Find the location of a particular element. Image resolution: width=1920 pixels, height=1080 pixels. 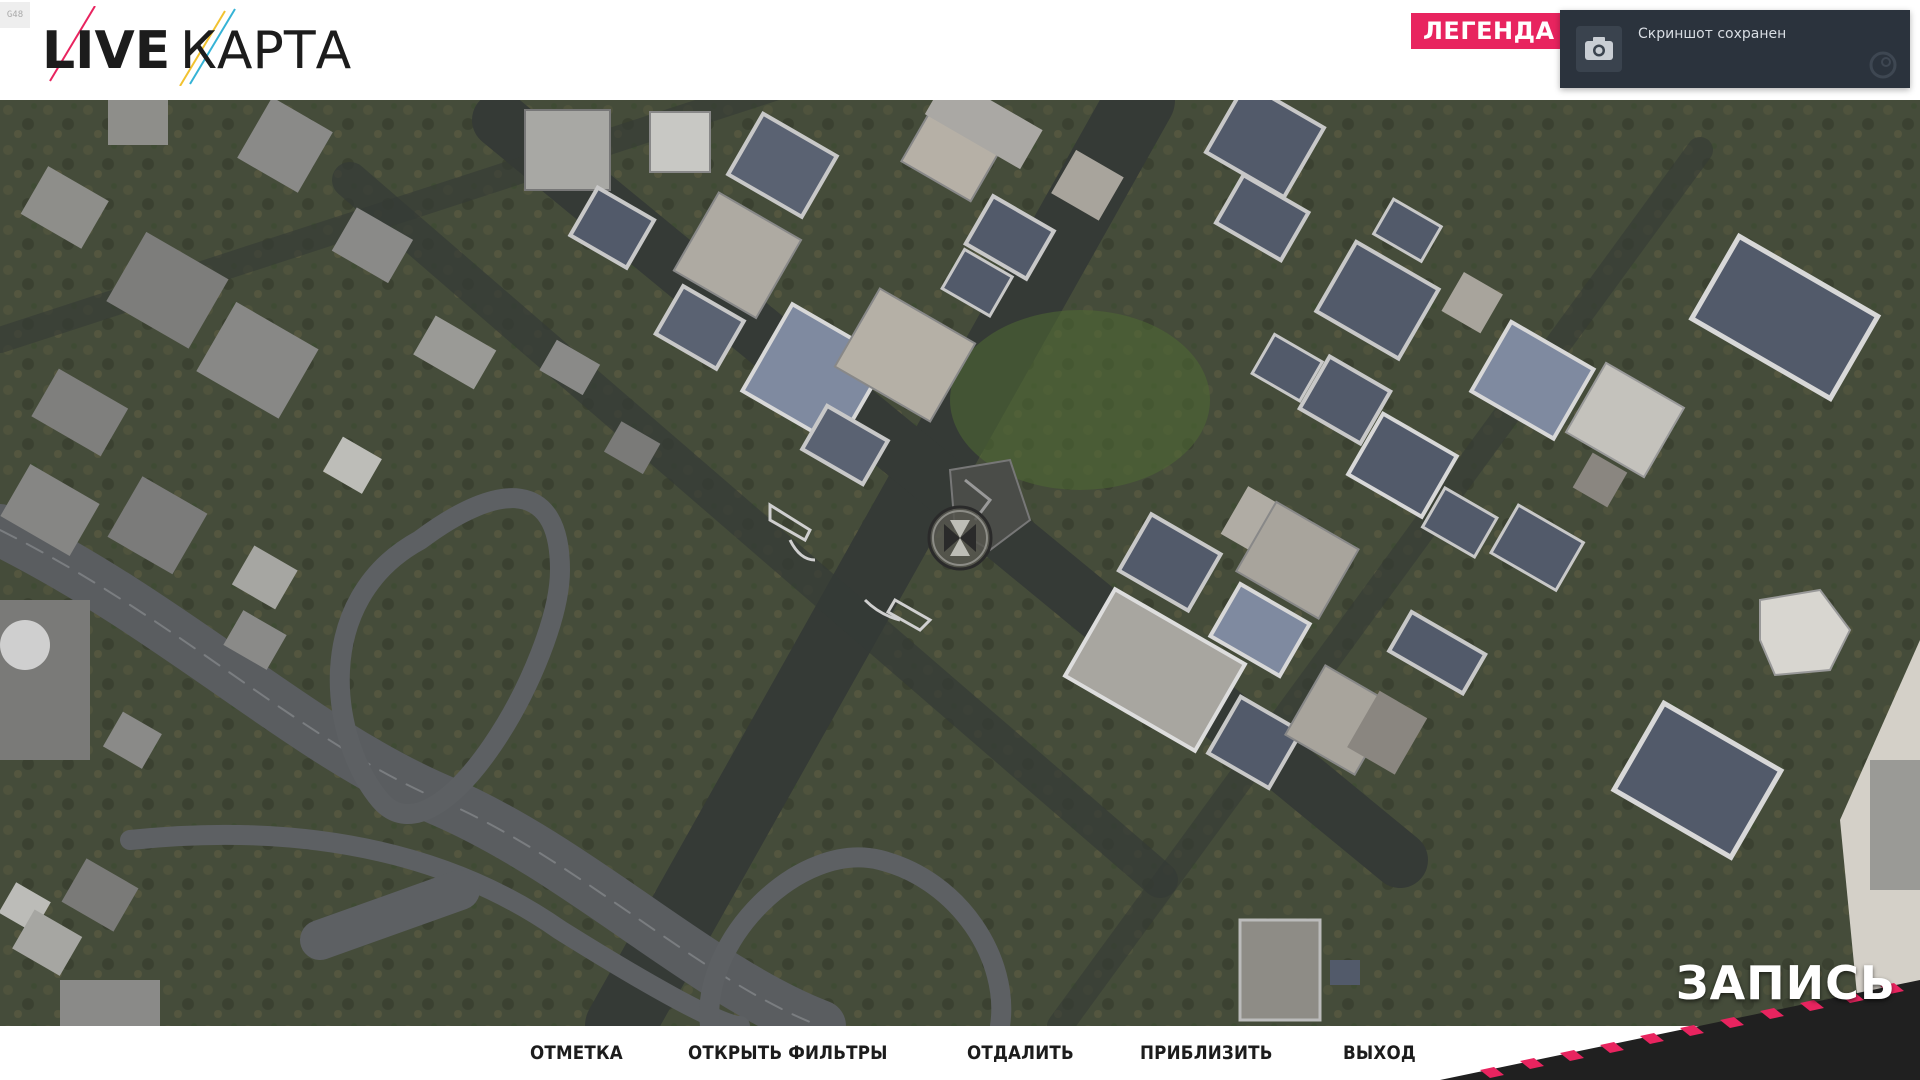

logo-map-text: КАРТА is located at coordinates (266, 51).